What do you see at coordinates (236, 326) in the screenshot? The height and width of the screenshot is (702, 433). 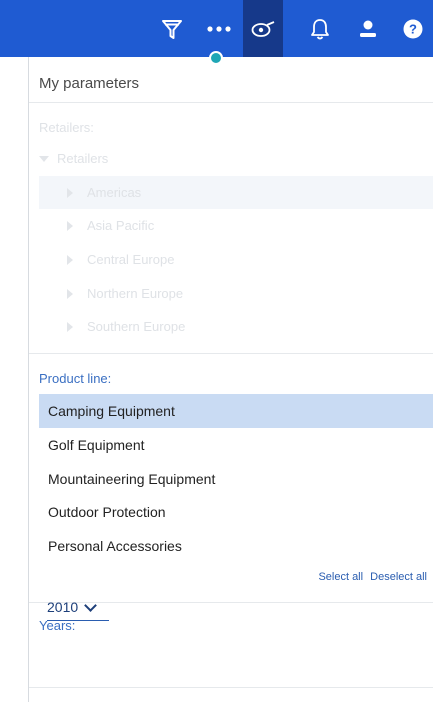 I see `tree-item-southern-europe: Southern Europe` at bounding box center [236, 326].